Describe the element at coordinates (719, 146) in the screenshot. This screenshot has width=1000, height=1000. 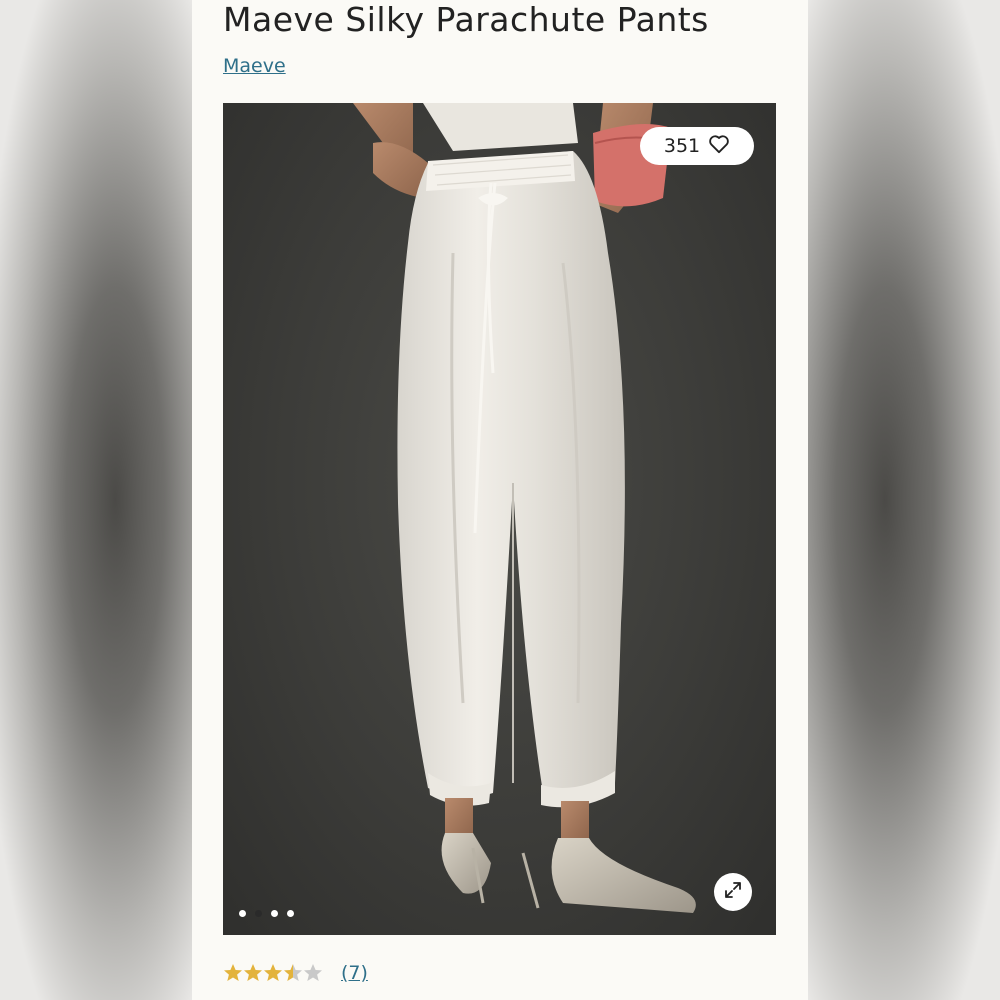
I see `heart-icon` at that location.